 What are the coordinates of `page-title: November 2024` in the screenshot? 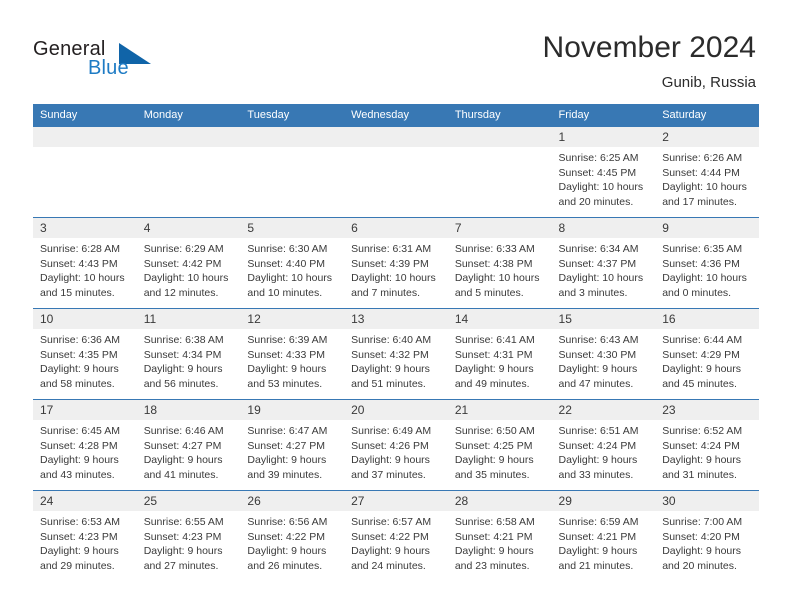 It's located at (649, 47).